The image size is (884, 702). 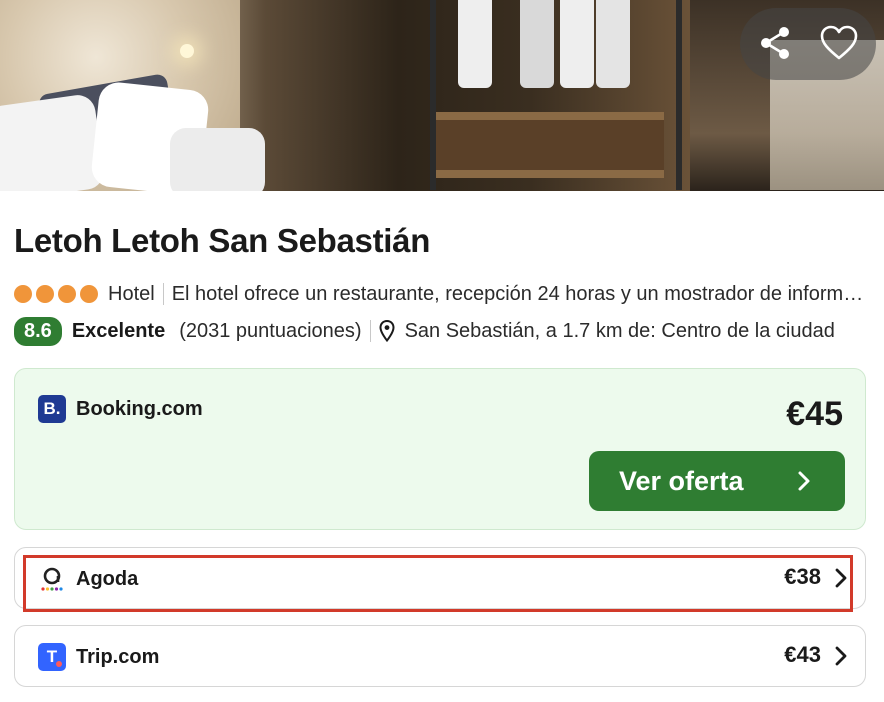 I want to click on rating-label: Excelente, so click(x=118, y=330).